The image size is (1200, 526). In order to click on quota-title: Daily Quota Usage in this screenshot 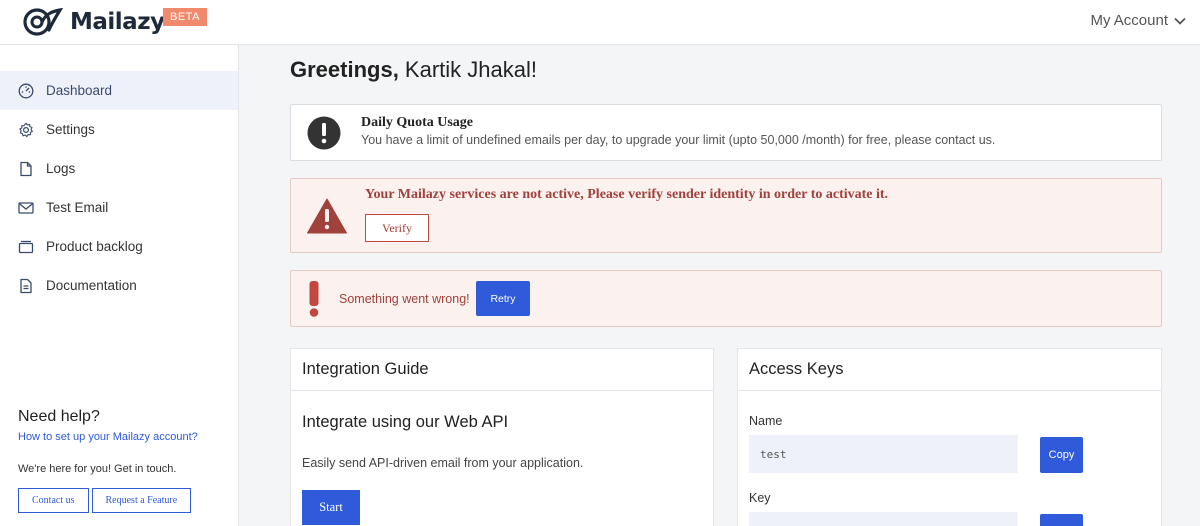, I will do `click(417, 122)`.